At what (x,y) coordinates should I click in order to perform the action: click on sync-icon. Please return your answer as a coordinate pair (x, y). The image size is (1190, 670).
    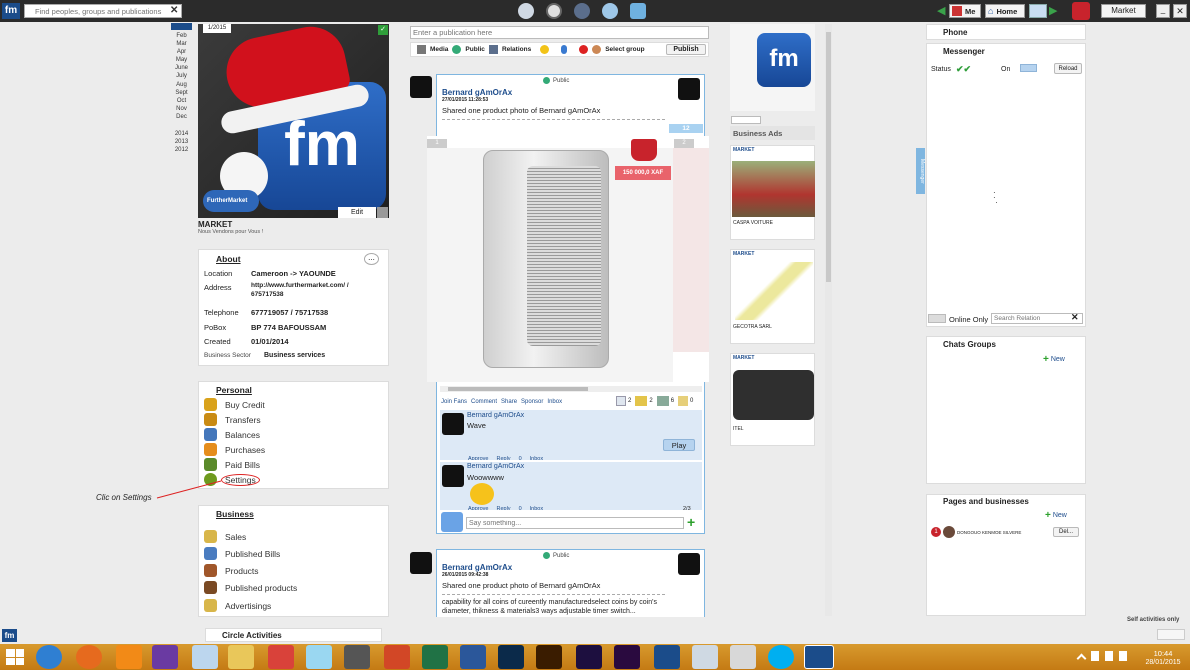
    Looking at the image, I should click on (1038, 11).